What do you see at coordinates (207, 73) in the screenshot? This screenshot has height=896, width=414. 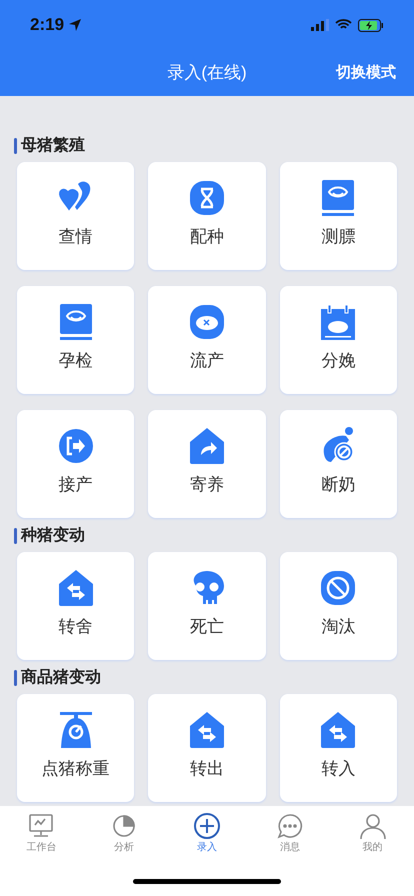 I see `page-title: 录入(在线)` at bounding box center [207, 73].